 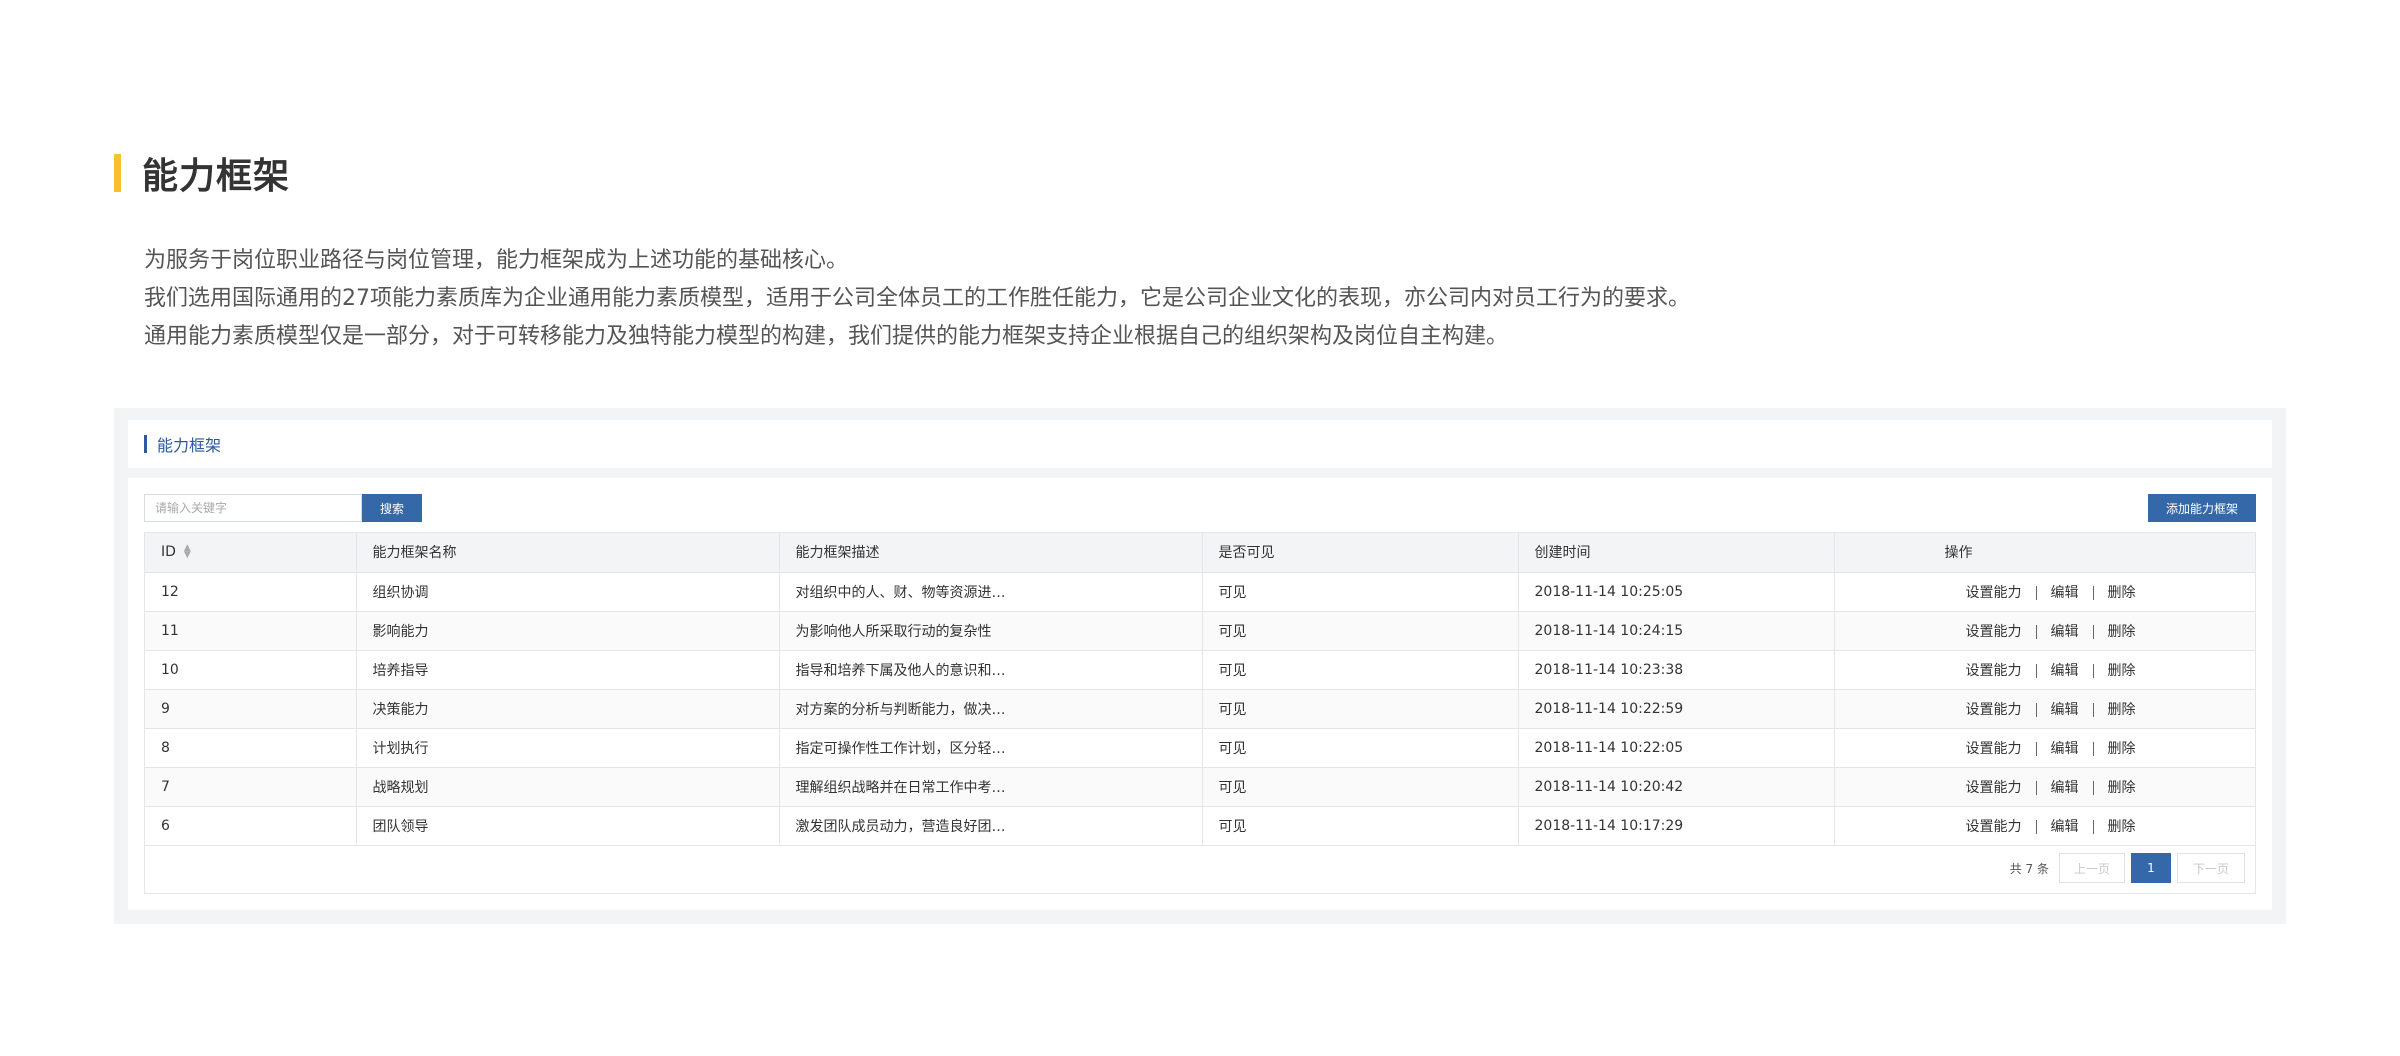 I want to click on cell-id: 6, so click(x=251, y=826).